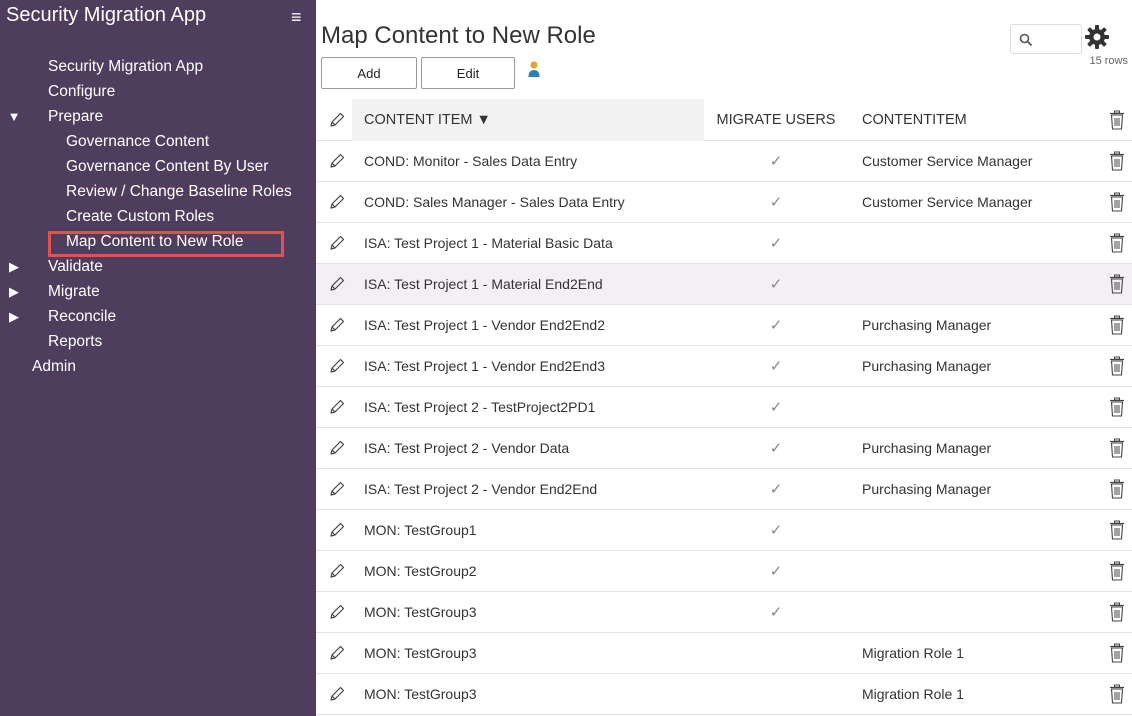 The image size is (1132, 716). What do you see at coordinates (106, 15) in the screenshot?
I see `app-title: Security Migration App` at bounding box center [106, 15].